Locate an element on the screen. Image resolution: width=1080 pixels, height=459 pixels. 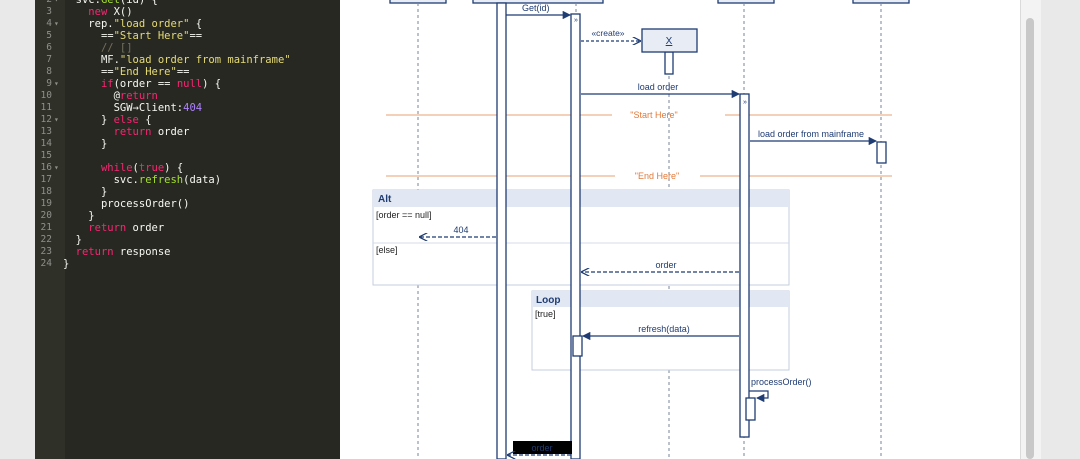
code-line: 12 ▾ } else { is located at coordinates (187, 120).